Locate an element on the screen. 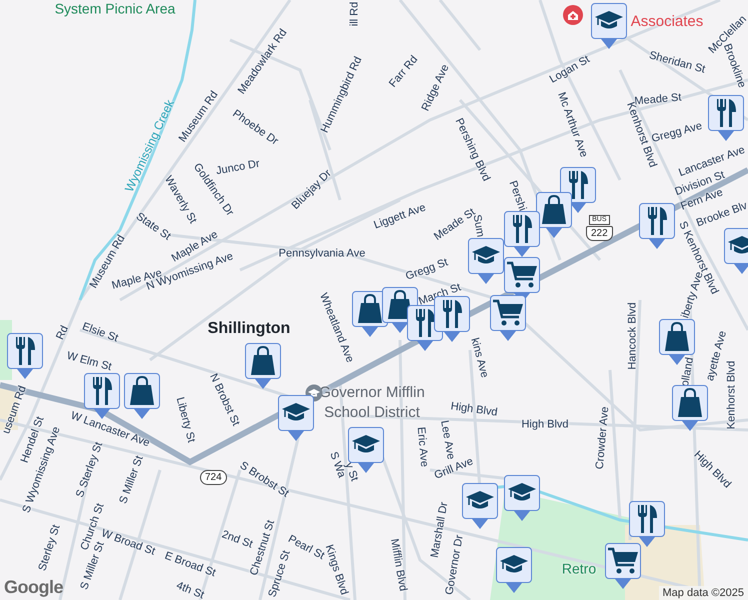 Image resolution: width=748 pixels, height=600 pixels. place-label: Retro is located at coordinates (579, 569).